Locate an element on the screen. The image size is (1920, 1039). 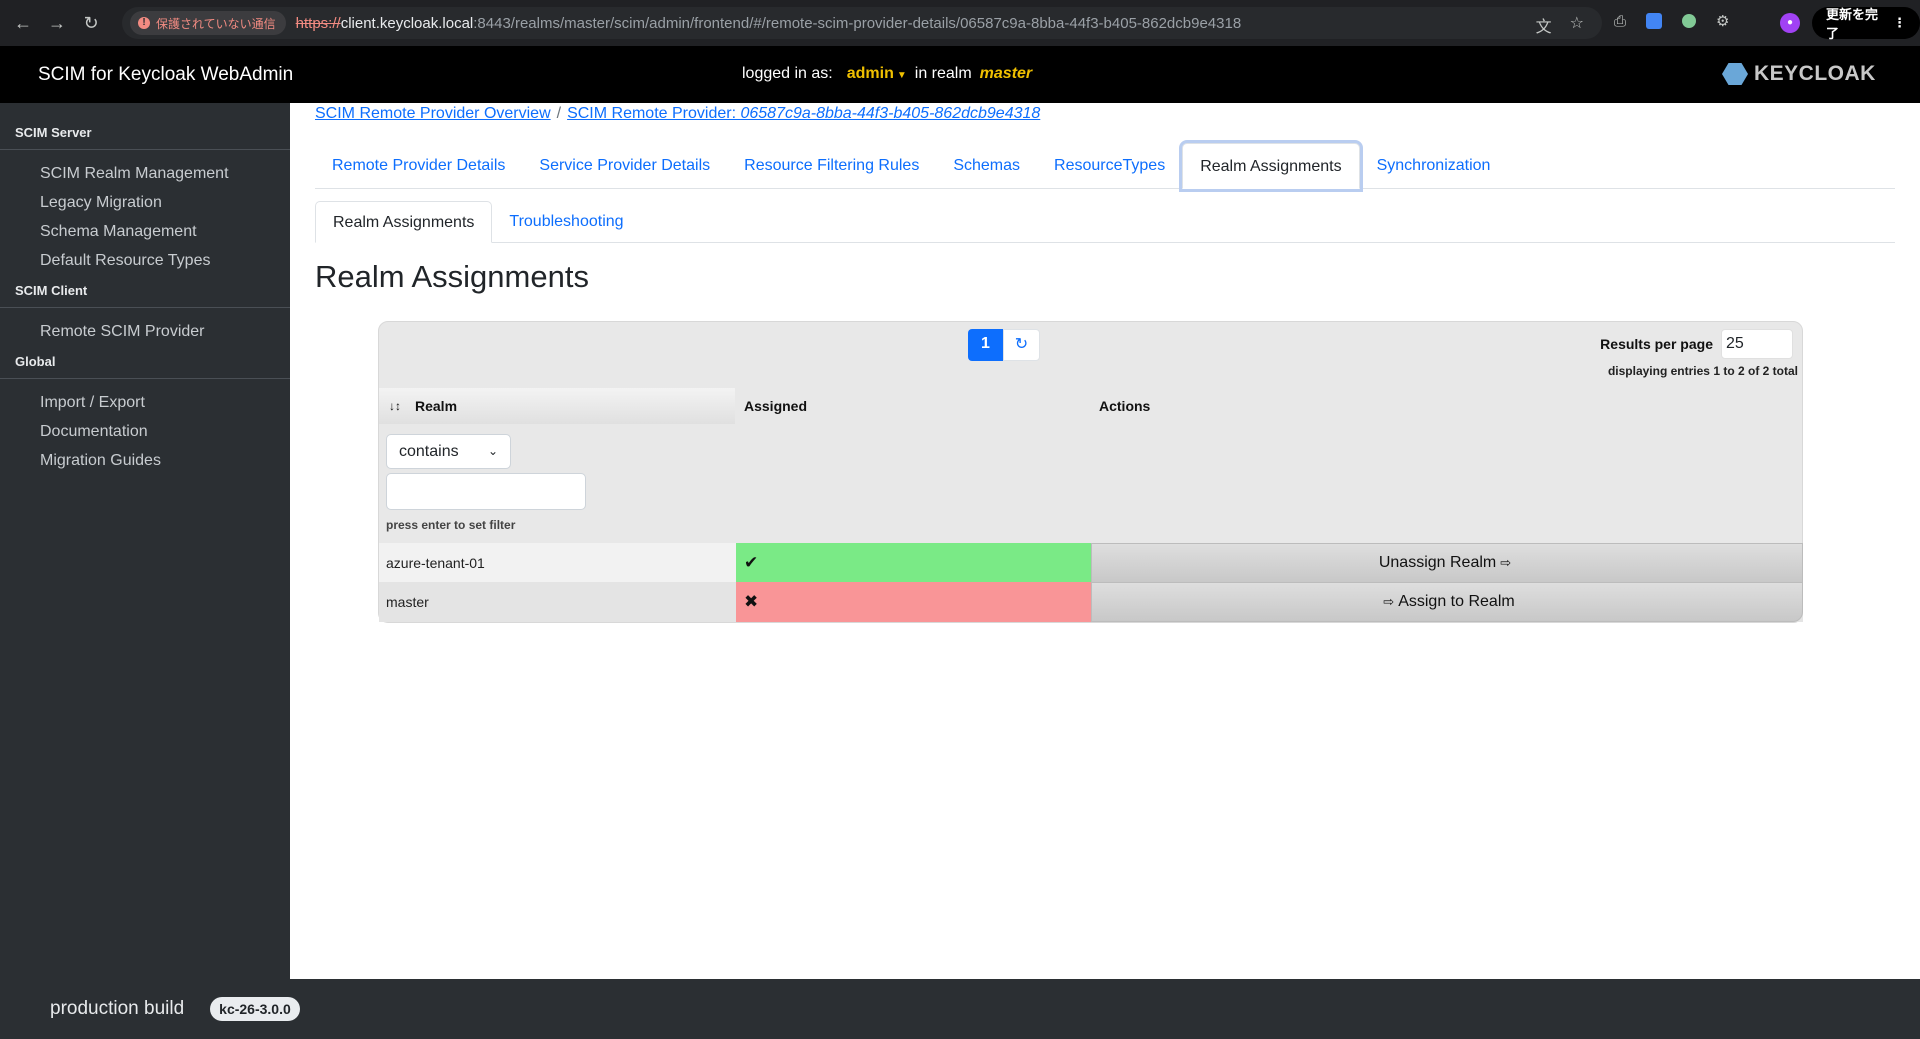
sign-out-icon: ⇨ is located at coordinates (1506, 562).